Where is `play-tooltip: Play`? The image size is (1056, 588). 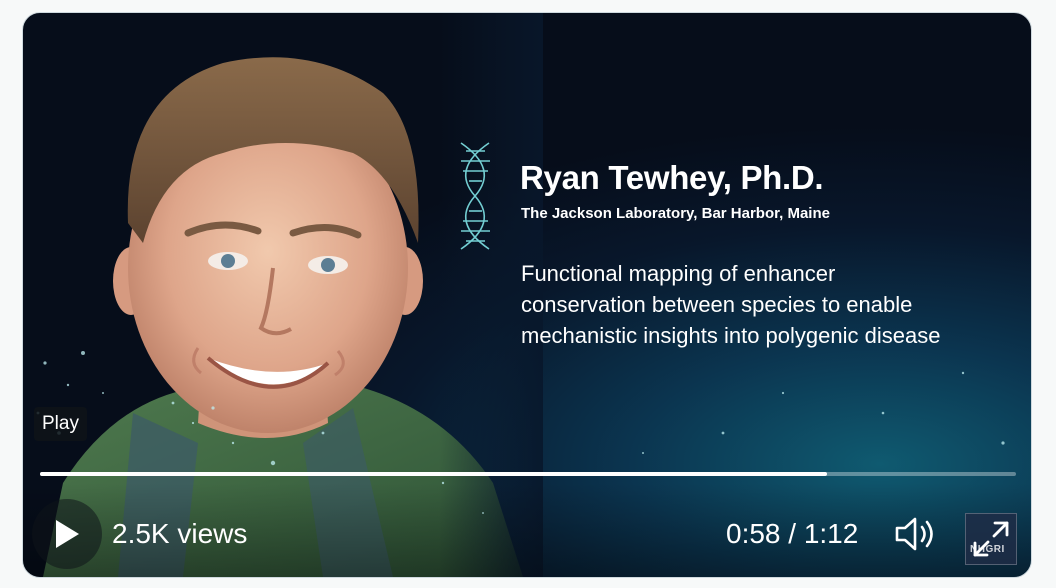
play-tooltip: Play is located at coordinates (60, 424).